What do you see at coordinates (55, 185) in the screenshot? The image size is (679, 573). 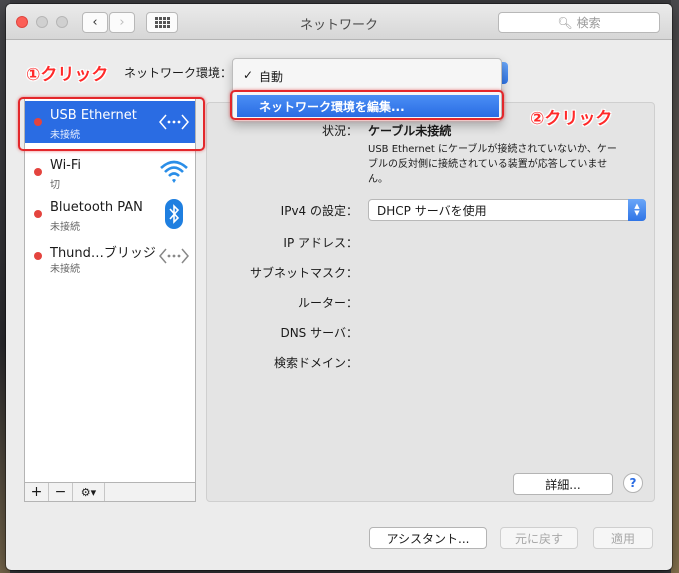 I see `service-status: 切` at bounding box center [55, 185].